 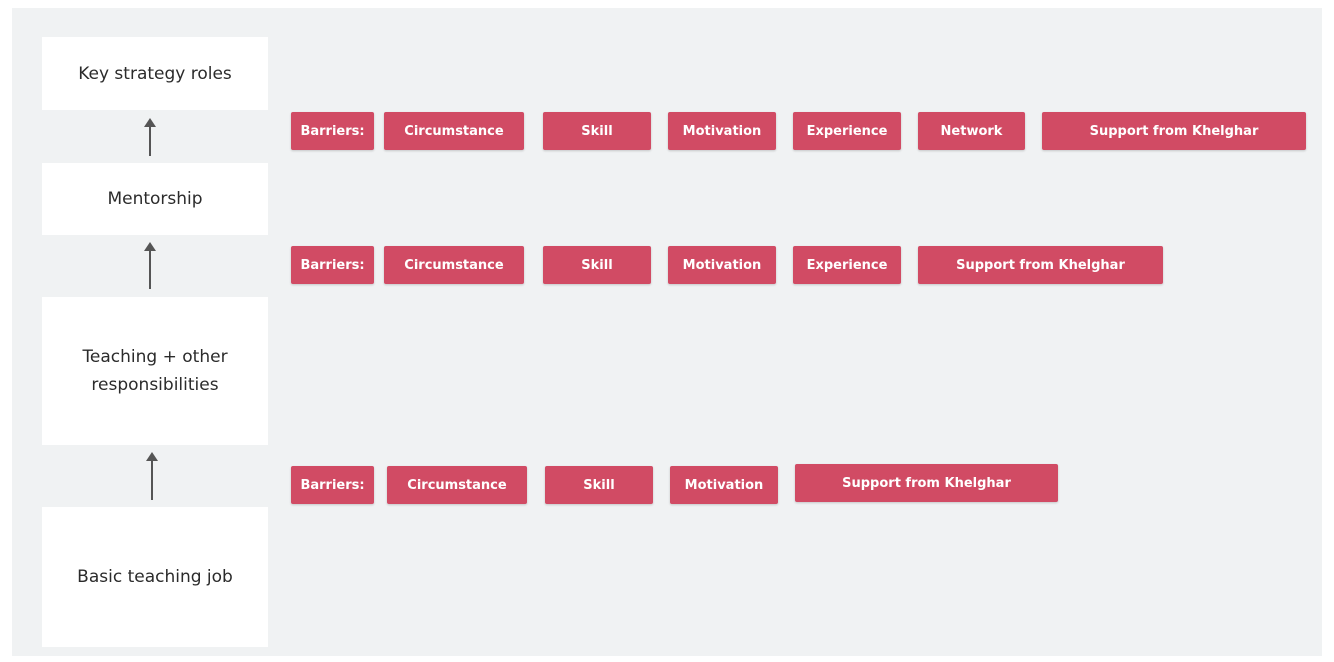 I want to click on stage-label: Mentorship, so click(x=155, y=199).